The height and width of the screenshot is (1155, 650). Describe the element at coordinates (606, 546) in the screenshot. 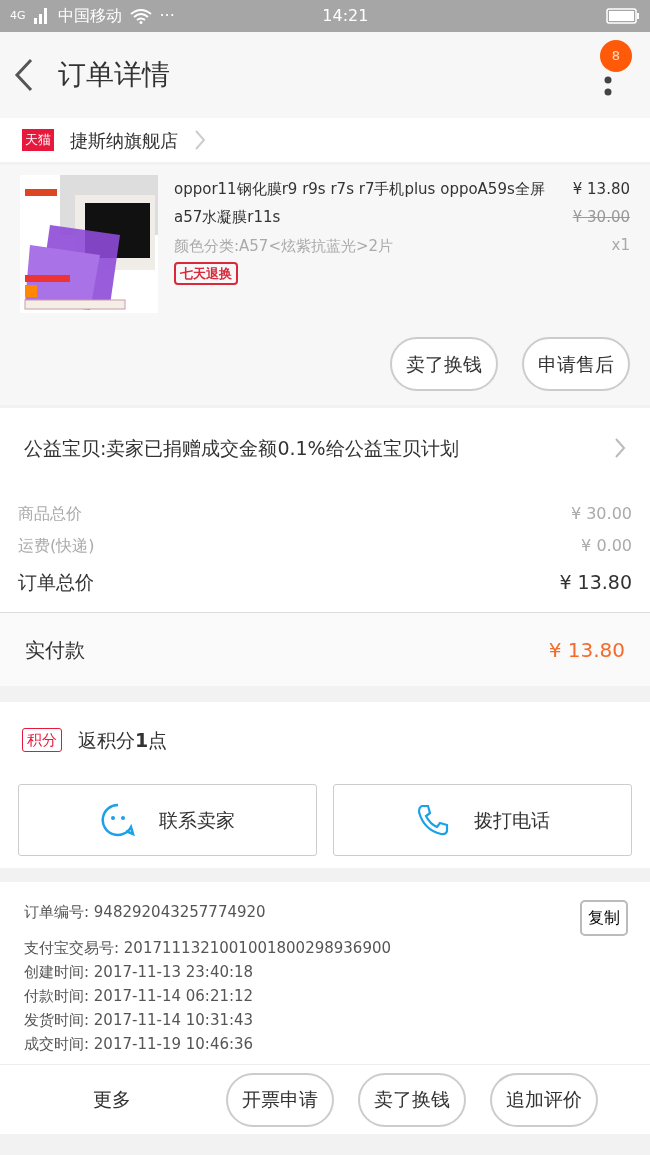

I see `total-value: ¥ 0.00` at that location.